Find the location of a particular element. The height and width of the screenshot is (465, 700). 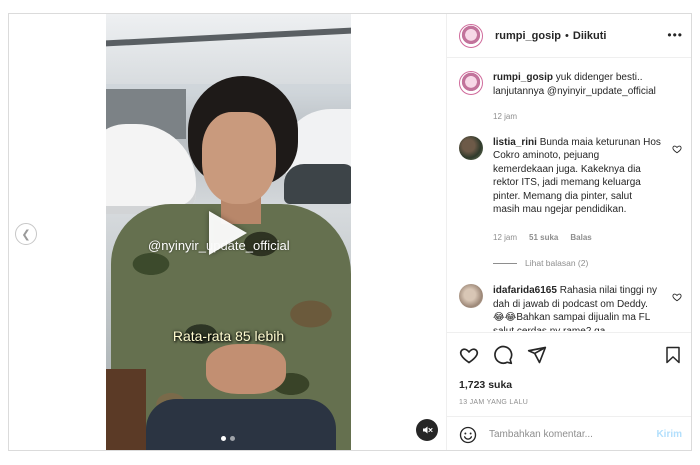

more-horizontal-icon: ••• is located at coordinates (675, 35).